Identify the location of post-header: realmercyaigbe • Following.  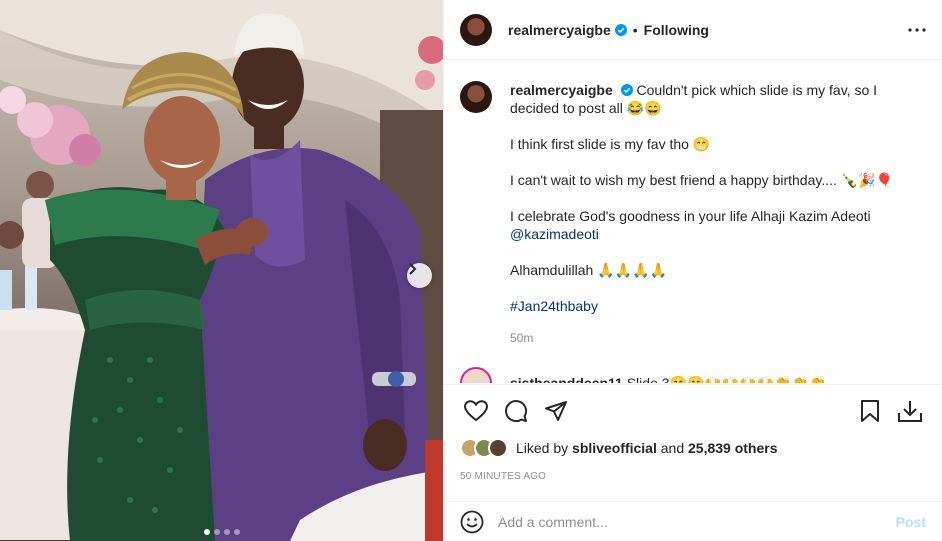
(693, 30).